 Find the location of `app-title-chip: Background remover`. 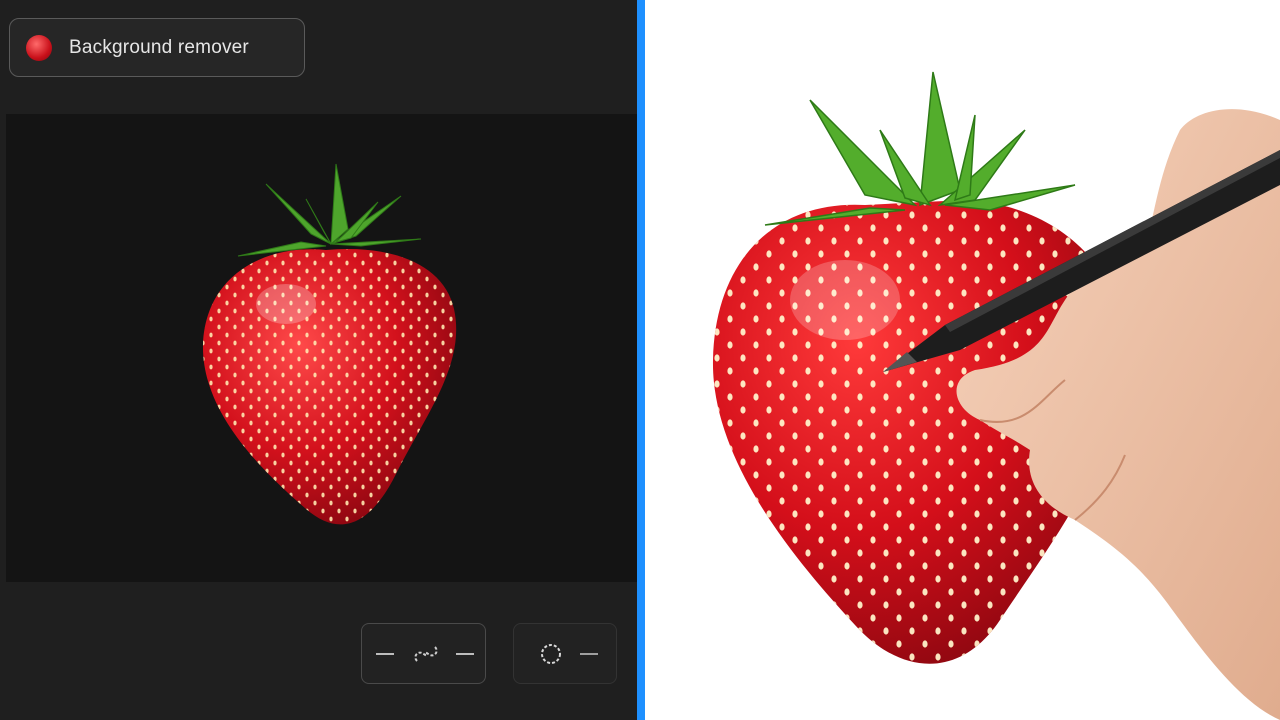

app-title-chip: Background remover is located at coordinates (157, 47).